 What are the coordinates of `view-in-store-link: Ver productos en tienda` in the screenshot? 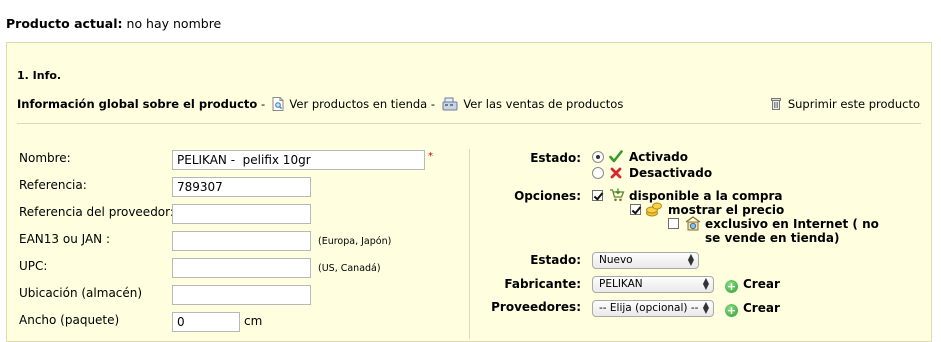 It's located at (350, 104).